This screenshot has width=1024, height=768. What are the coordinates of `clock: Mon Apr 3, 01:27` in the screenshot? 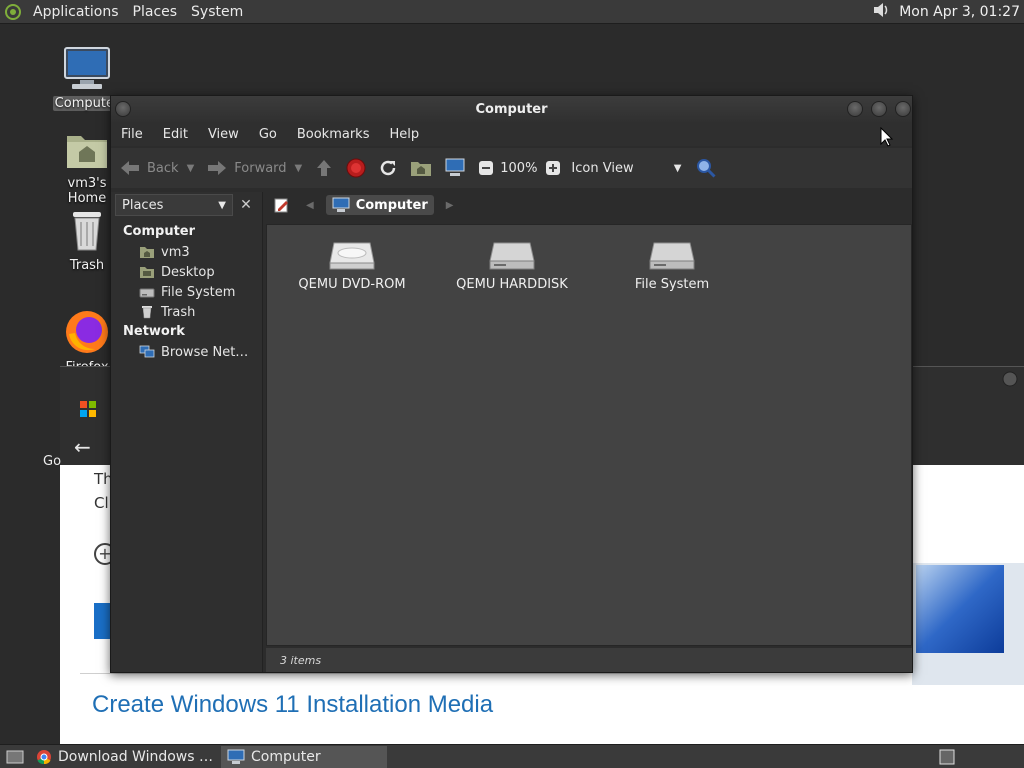 It's located at (959, 12).